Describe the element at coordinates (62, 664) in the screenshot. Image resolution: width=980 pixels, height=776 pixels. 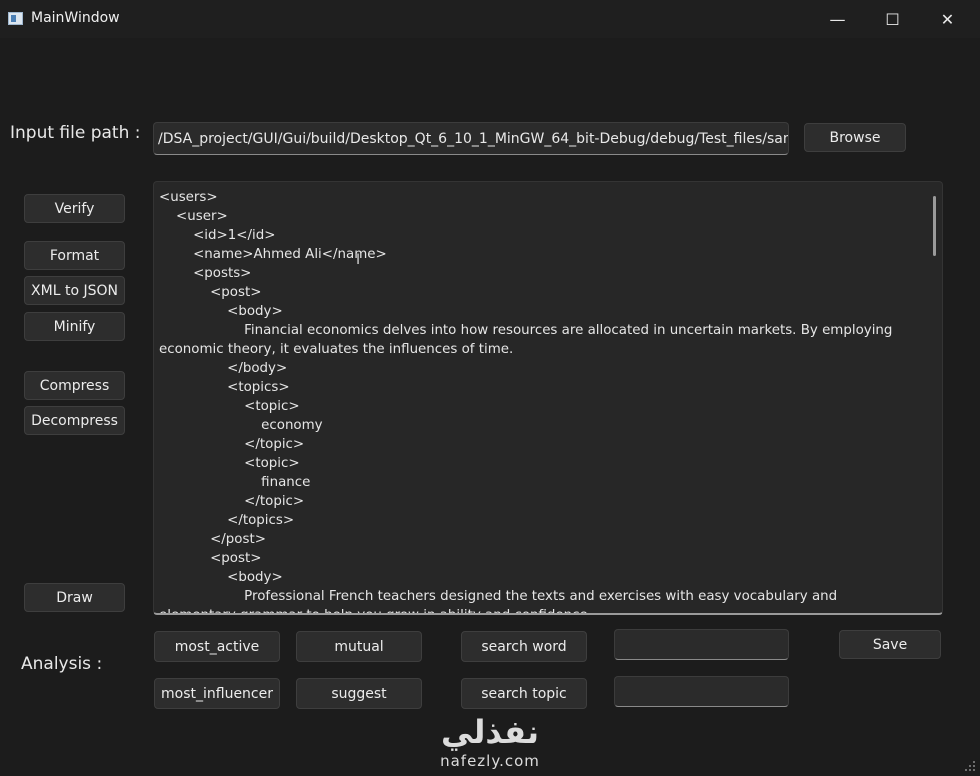
I see `analysis-label: Analysis :` at that location.